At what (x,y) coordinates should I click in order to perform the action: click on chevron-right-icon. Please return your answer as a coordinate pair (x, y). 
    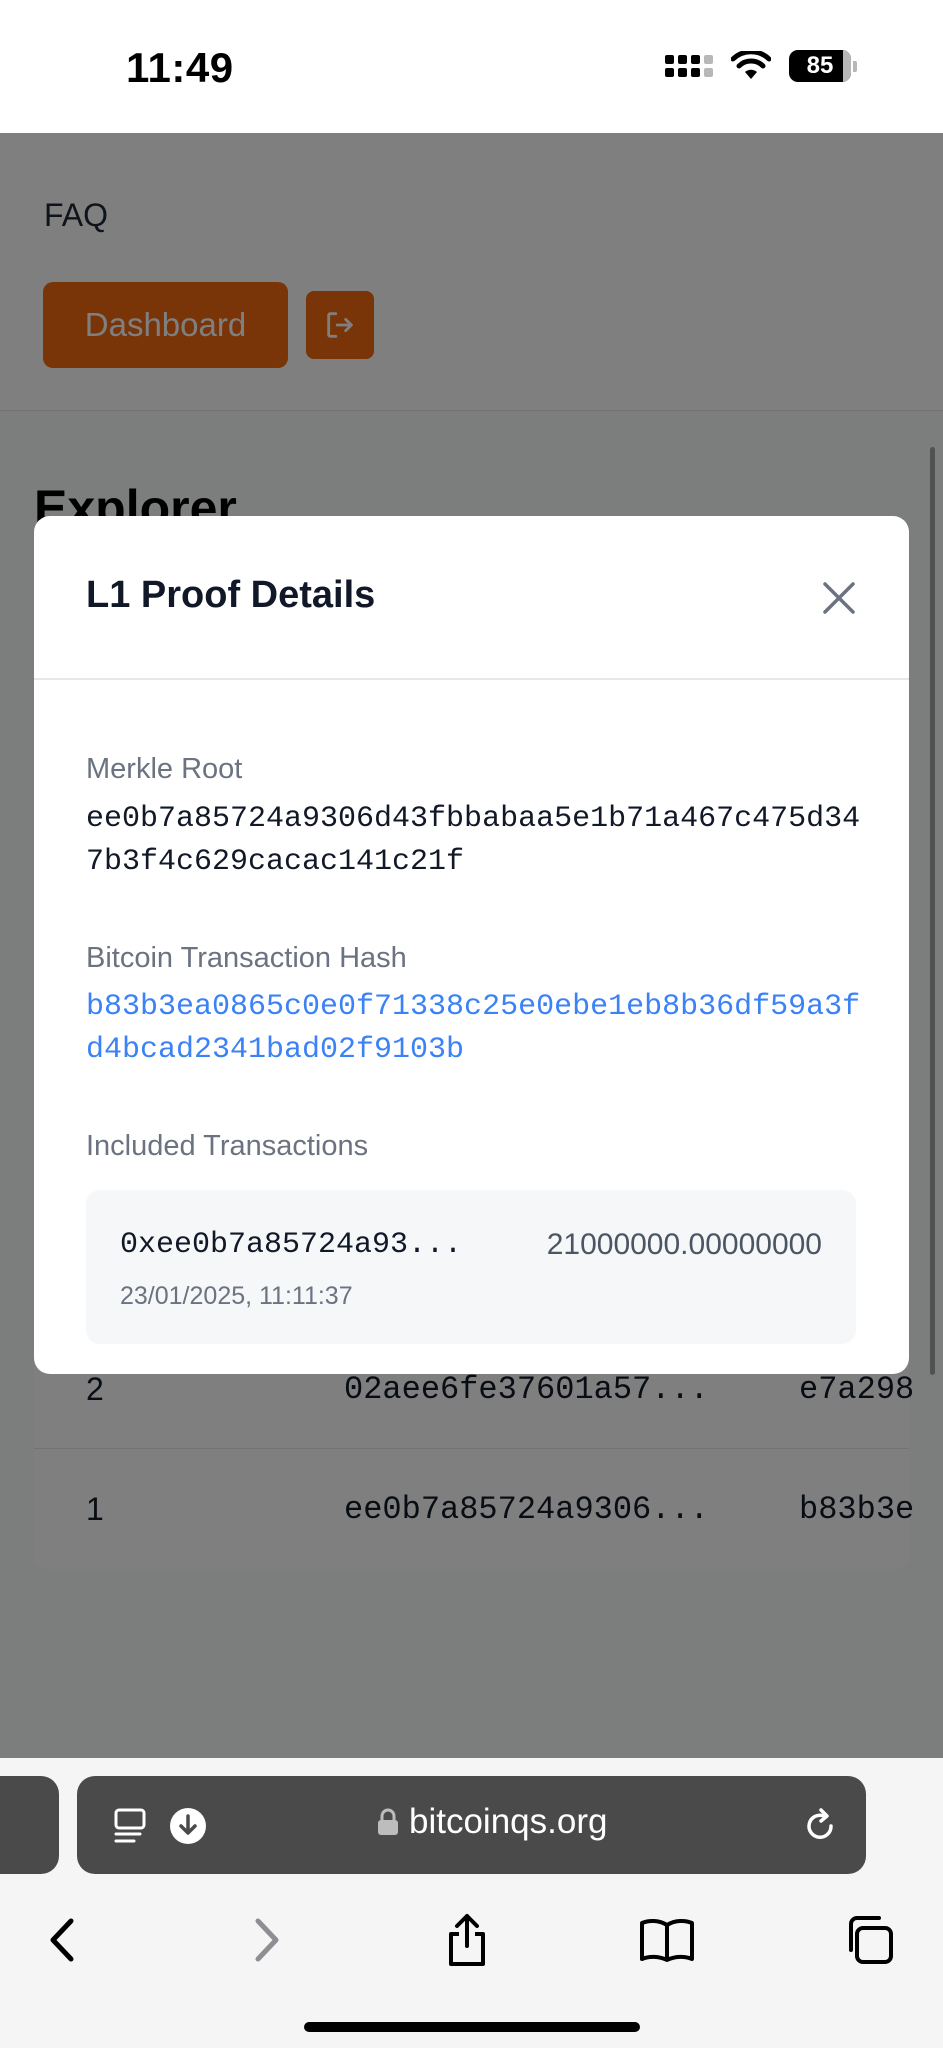
    Looking at the image, I should click on (267, 1940).